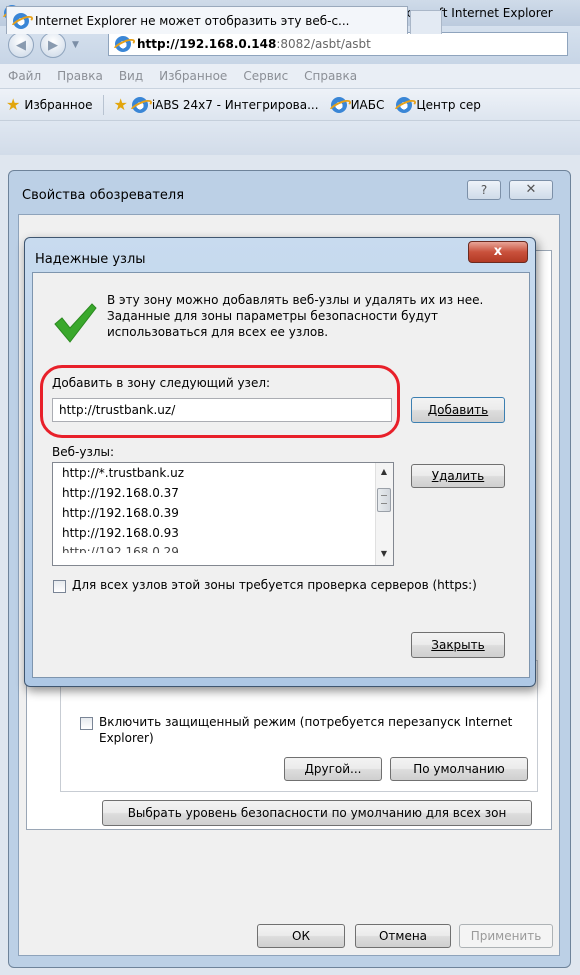  What do you see at coordinates (448, 104) in the screenshot?
I see `favorite-label: Центр сер` at bounding box center [448, 104].